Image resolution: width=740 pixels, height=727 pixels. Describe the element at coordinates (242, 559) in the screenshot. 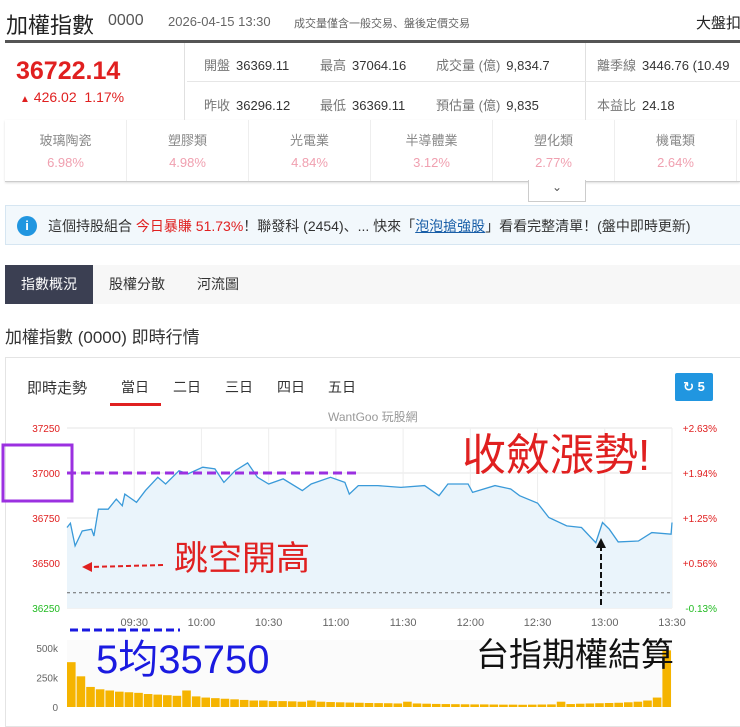

I see `annotation-text: 跳空開高` at that location.